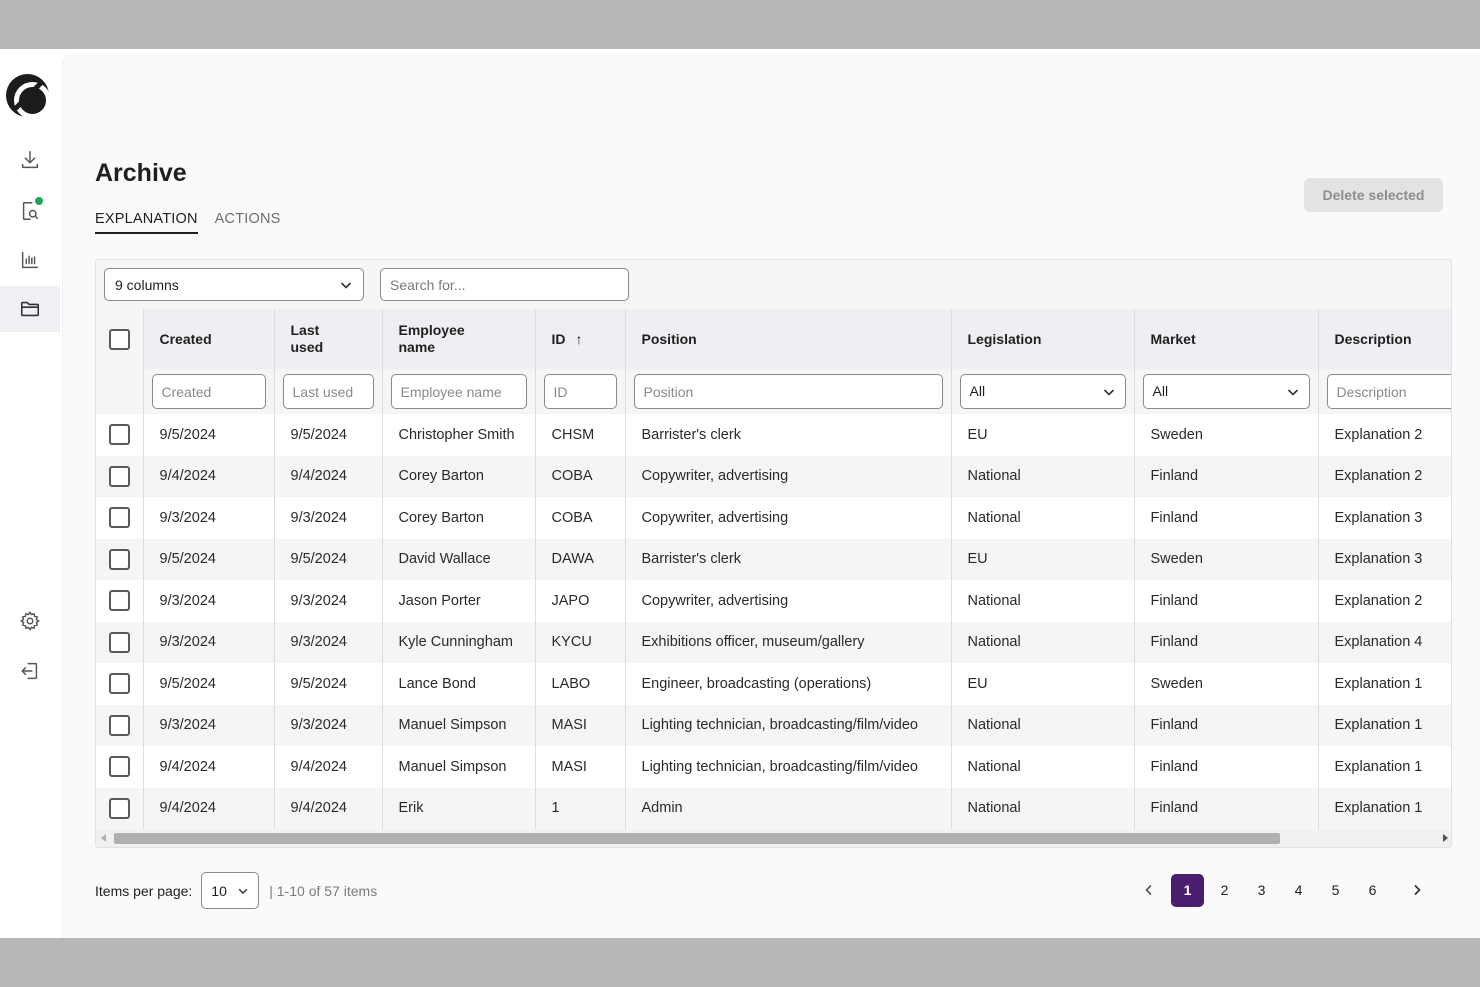 This screenshot has height=987, width=1480. Describe the element at coordinates (1372, 890) in the screenshot. I see `page-button-6: 6` at that location.